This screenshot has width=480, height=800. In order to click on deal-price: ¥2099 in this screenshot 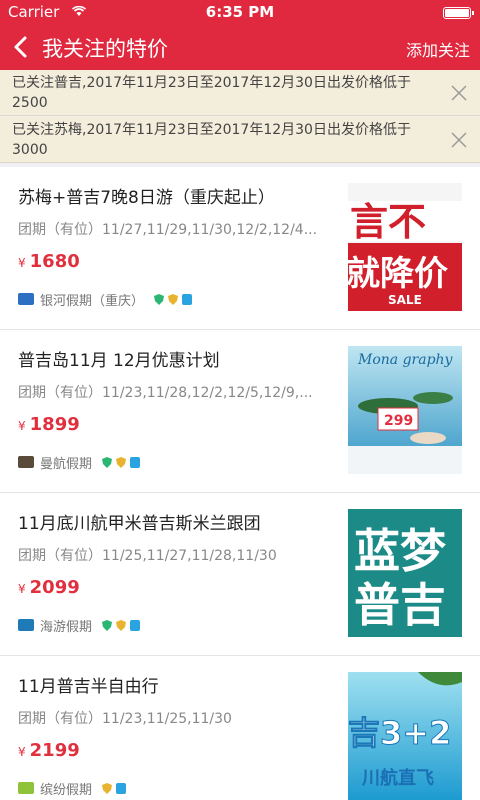, I will do `click(49, 587)`.